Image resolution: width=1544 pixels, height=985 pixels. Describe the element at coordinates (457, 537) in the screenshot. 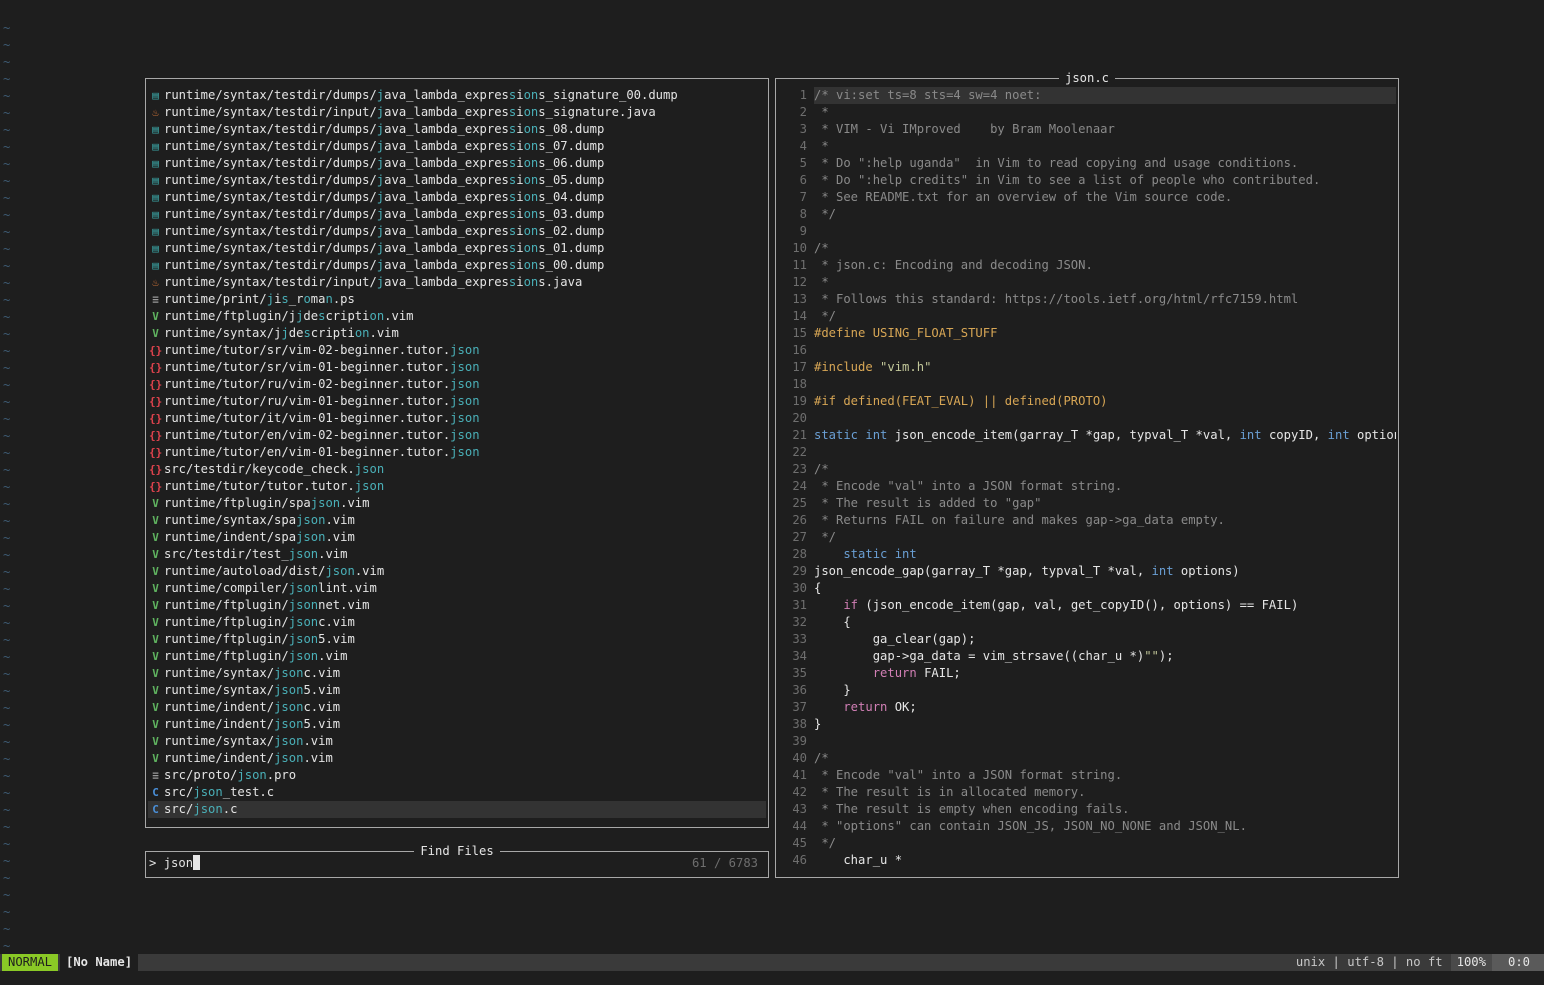

I see `result-row: Vruntime/indent/spajson.vim` at that location.